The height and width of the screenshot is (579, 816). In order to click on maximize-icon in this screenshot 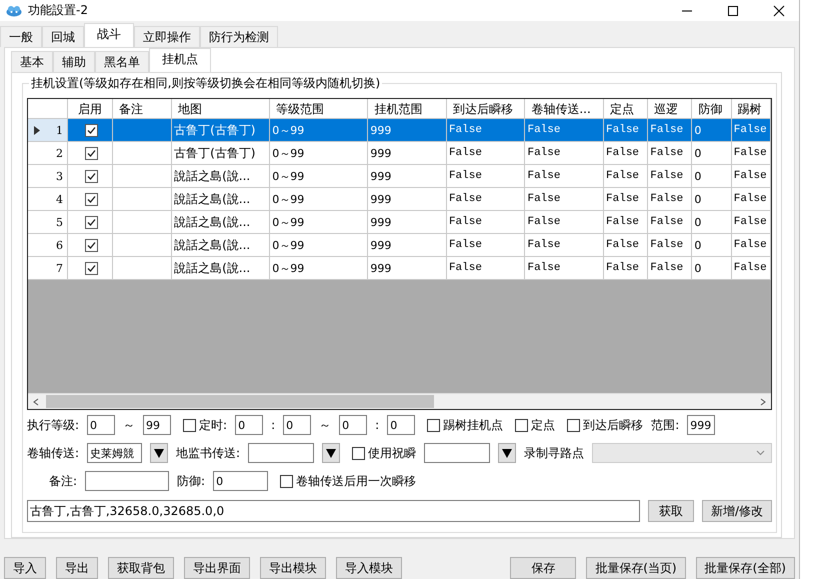, I will do `click(733, 10)`.